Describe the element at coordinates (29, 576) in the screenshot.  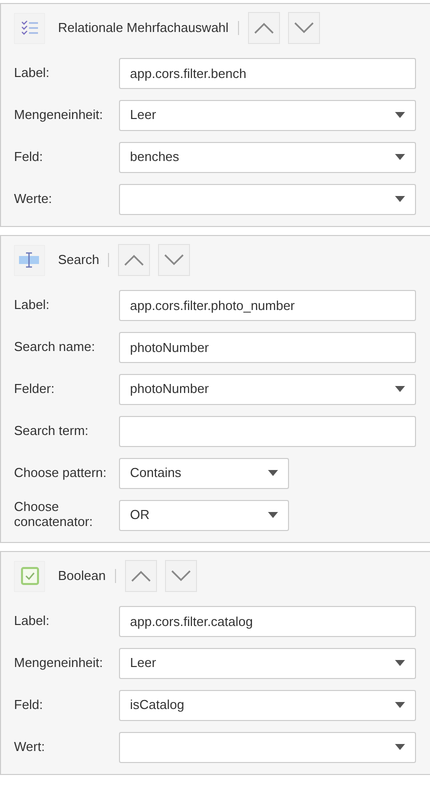
I see `checkbox-icon` at that location.